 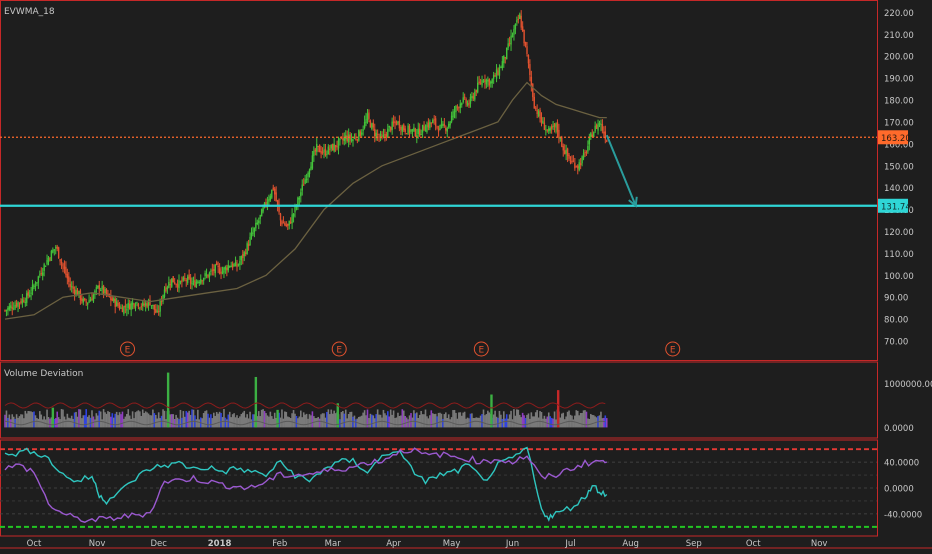 What do you see at coordinates (896, 207) in the screenshot?
I see `support-label: 131.74` at bounding box center [896, 207].